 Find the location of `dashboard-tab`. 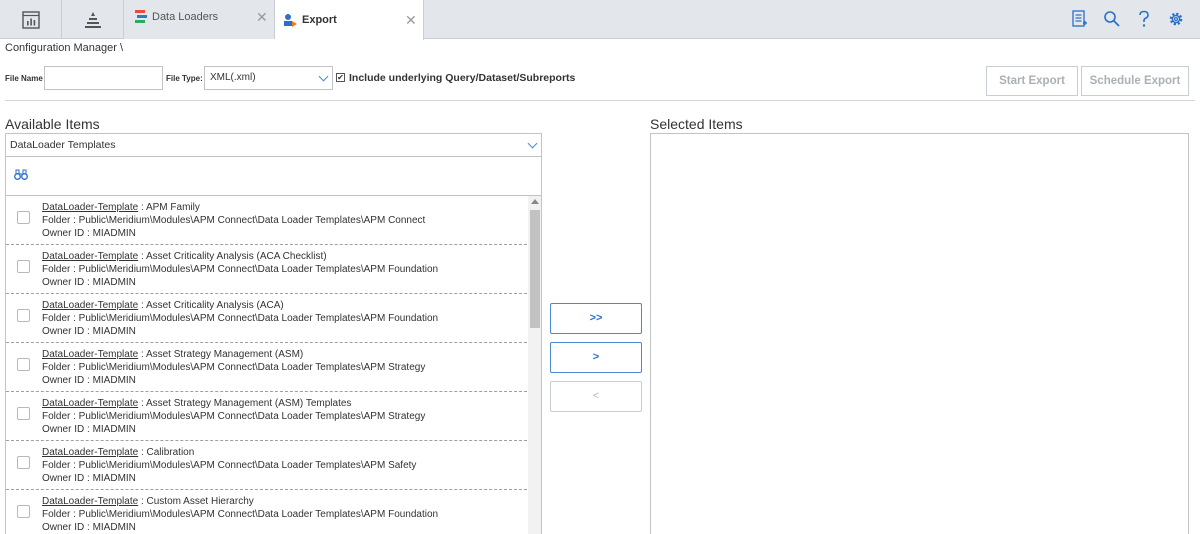

dashboard-tab is located at coordinates (31, 19).